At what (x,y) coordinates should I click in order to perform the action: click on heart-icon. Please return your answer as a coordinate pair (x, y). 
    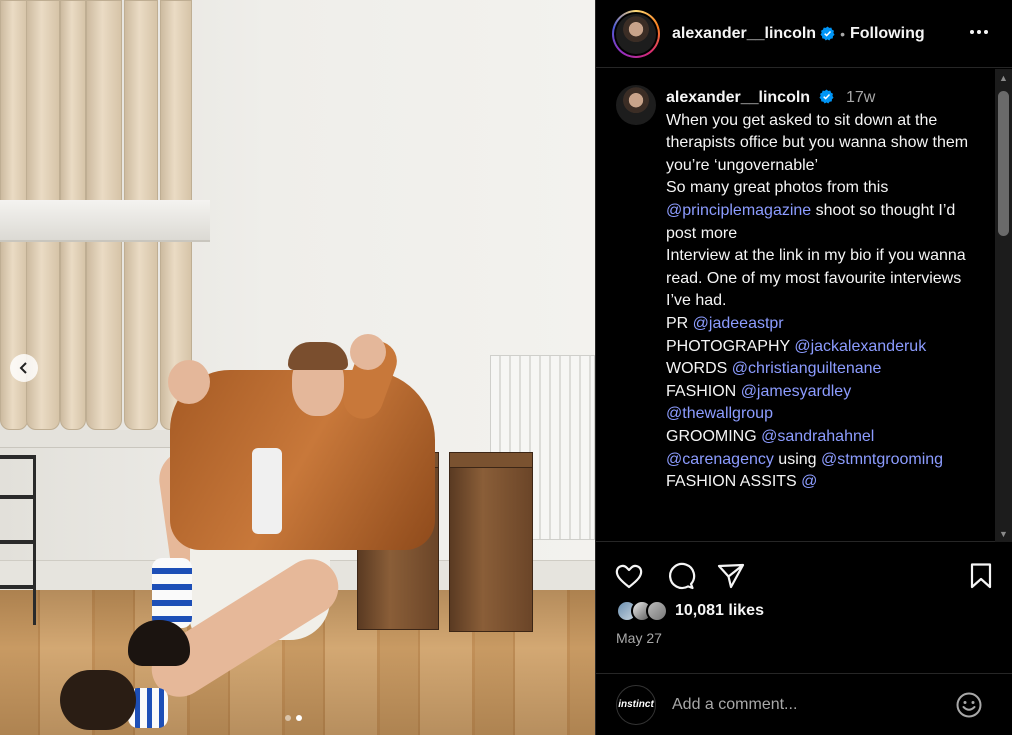
    Looking at the image, I should click on (629, 576).